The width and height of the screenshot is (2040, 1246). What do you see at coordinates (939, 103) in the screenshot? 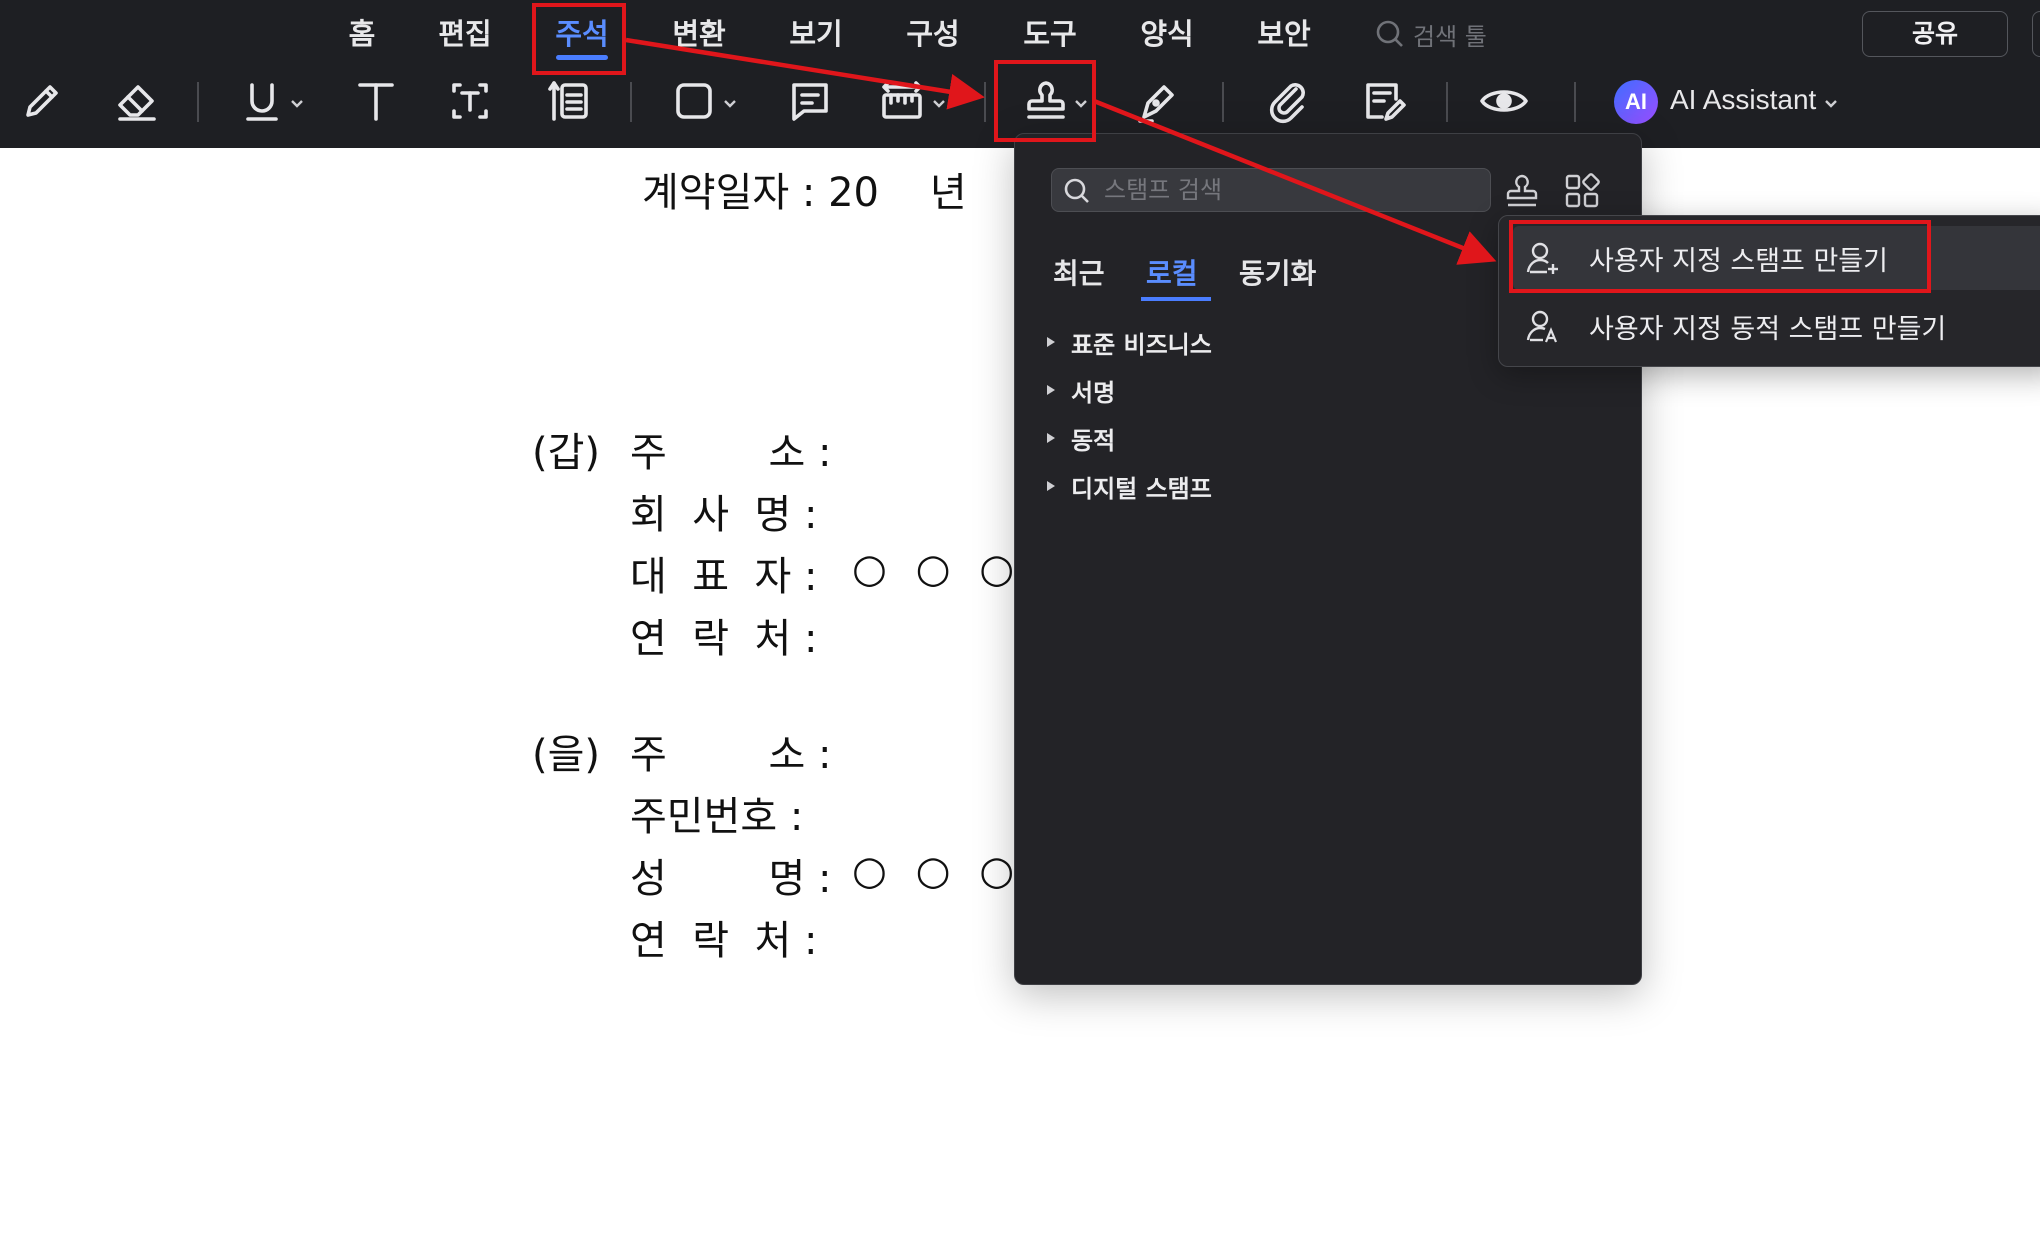
I see `measure-chevron-down-icon` at bounding box center [939, 103].